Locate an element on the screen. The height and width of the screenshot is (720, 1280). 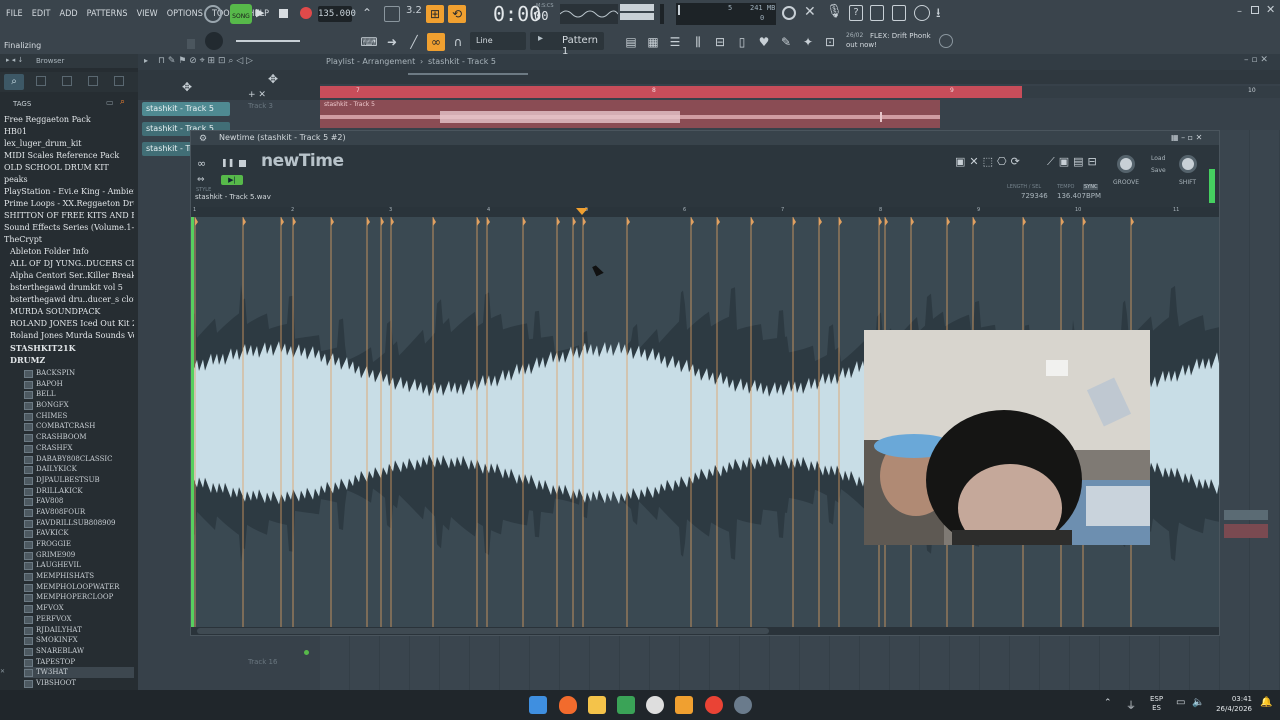
settings-icon is located at coordinates (743, 705).